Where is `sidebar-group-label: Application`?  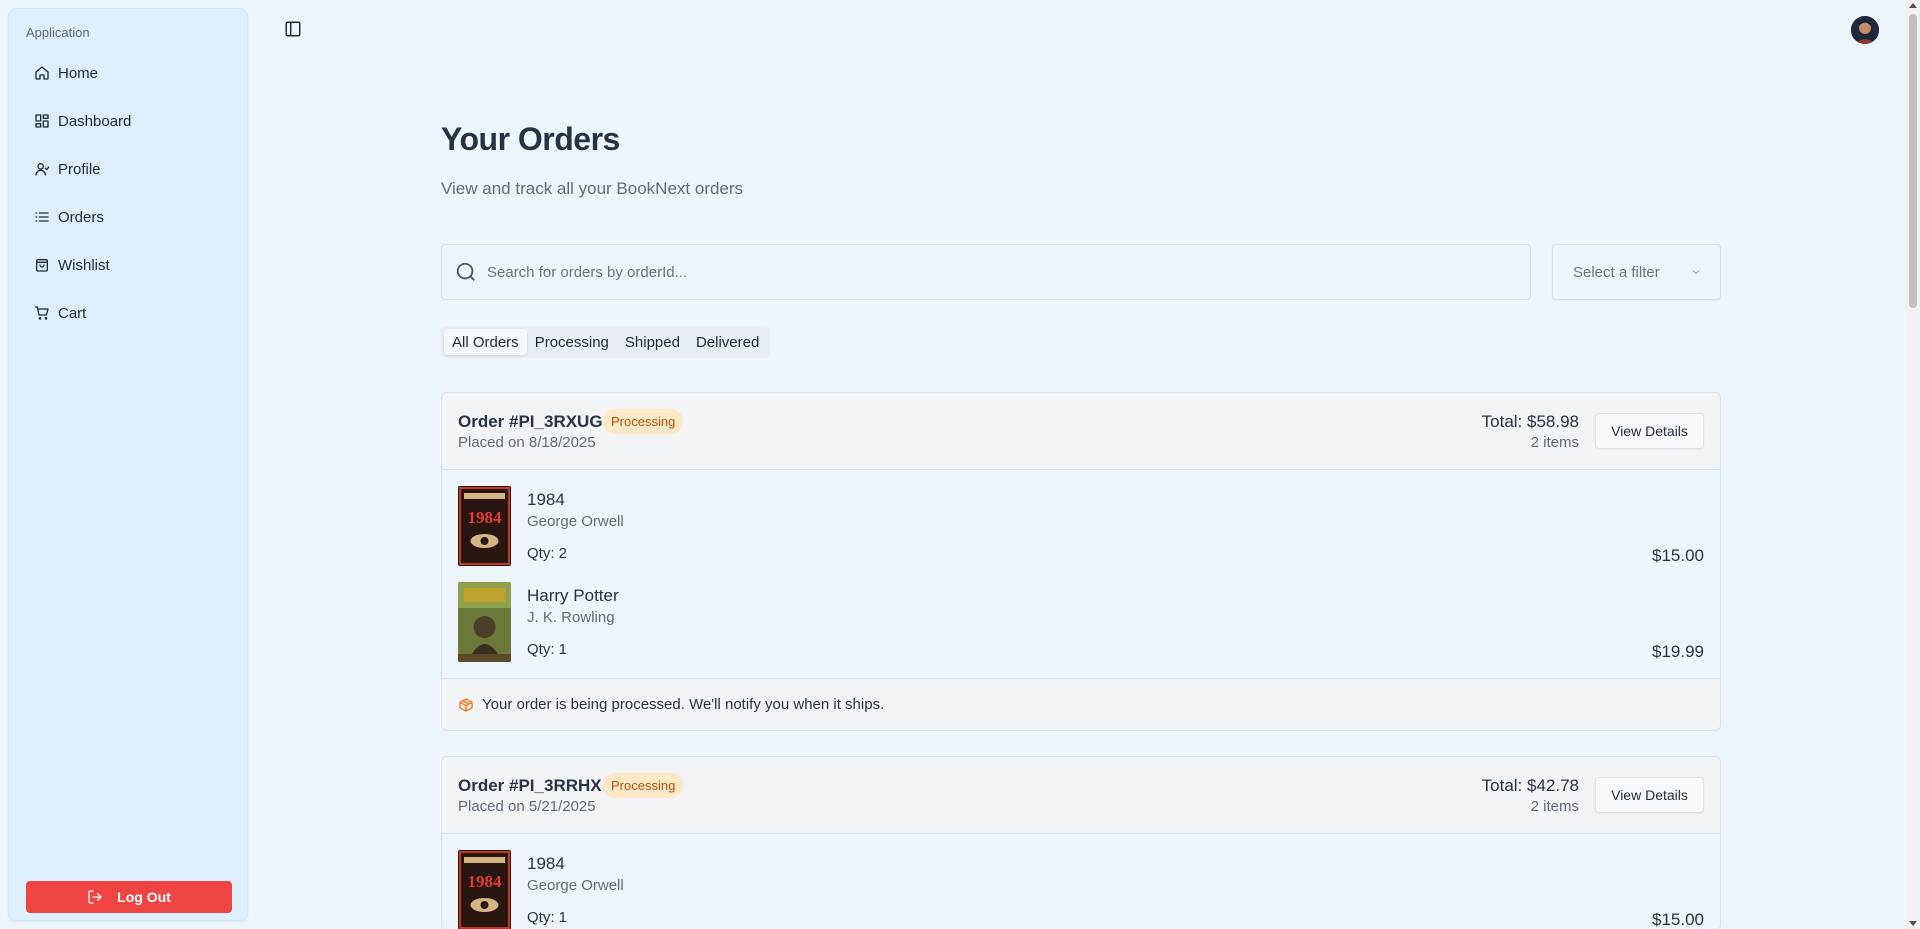
sidebar-group-label: Application is located at coordinates (58, 32).